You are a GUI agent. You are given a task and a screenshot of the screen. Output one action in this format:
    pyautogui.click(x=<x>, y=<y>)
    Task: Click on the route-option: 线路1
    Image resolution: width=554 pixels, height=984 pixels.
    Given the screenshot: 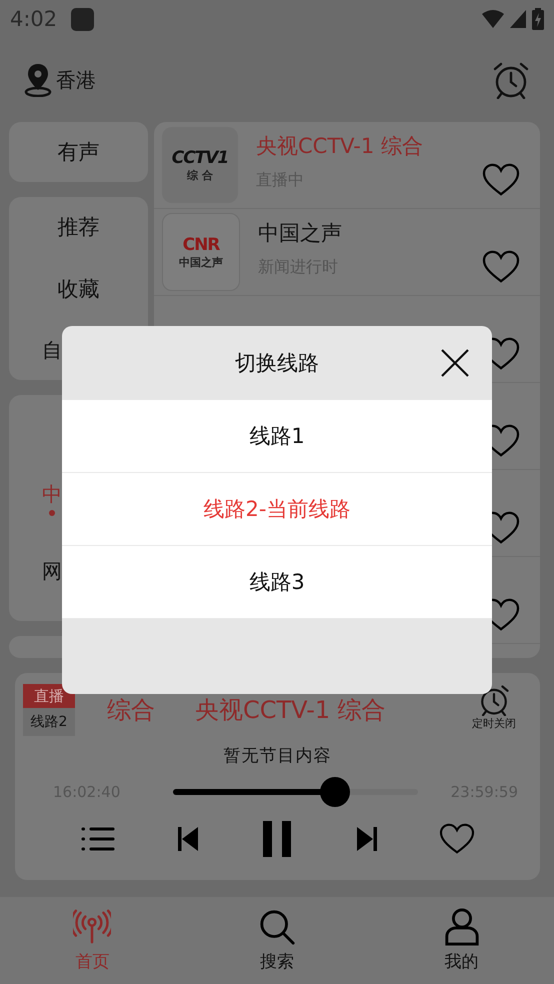 What is the action you would take?
    pyautogui.click(x=277, y=436)
    